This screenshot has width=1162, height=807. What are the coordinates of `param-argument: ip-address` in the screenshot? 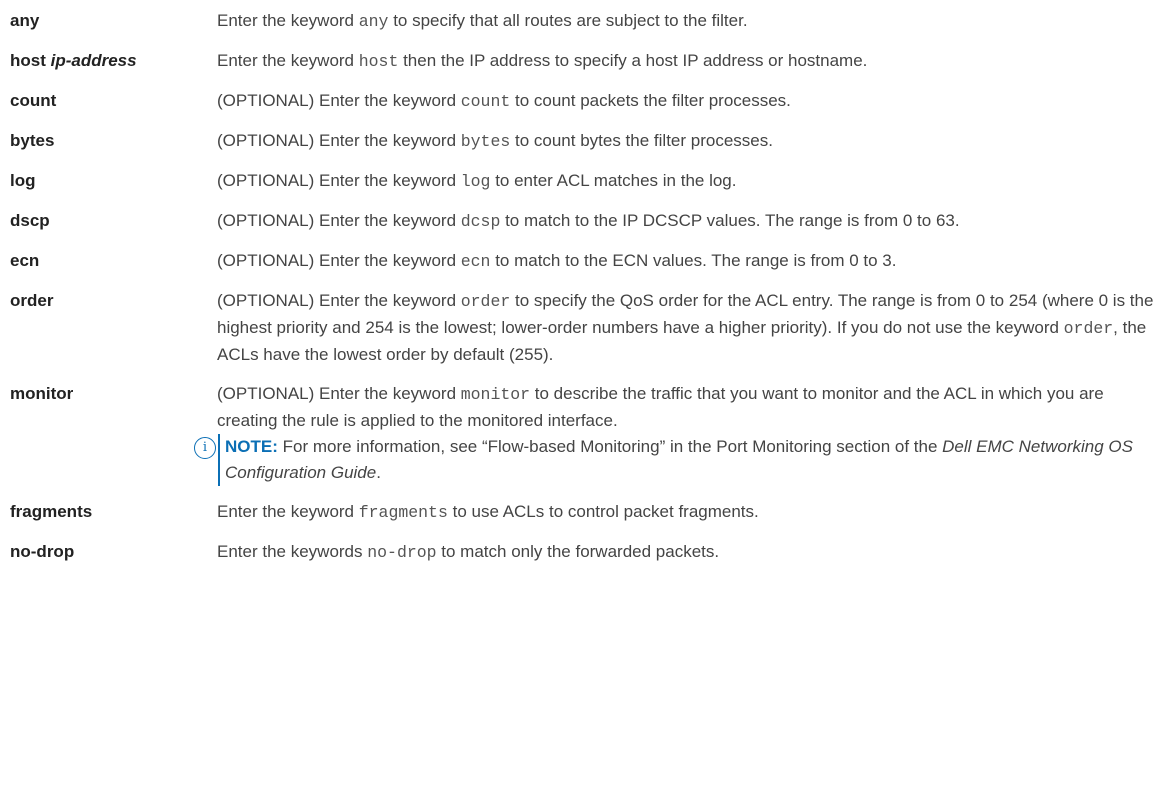 It's located at (93, 60).